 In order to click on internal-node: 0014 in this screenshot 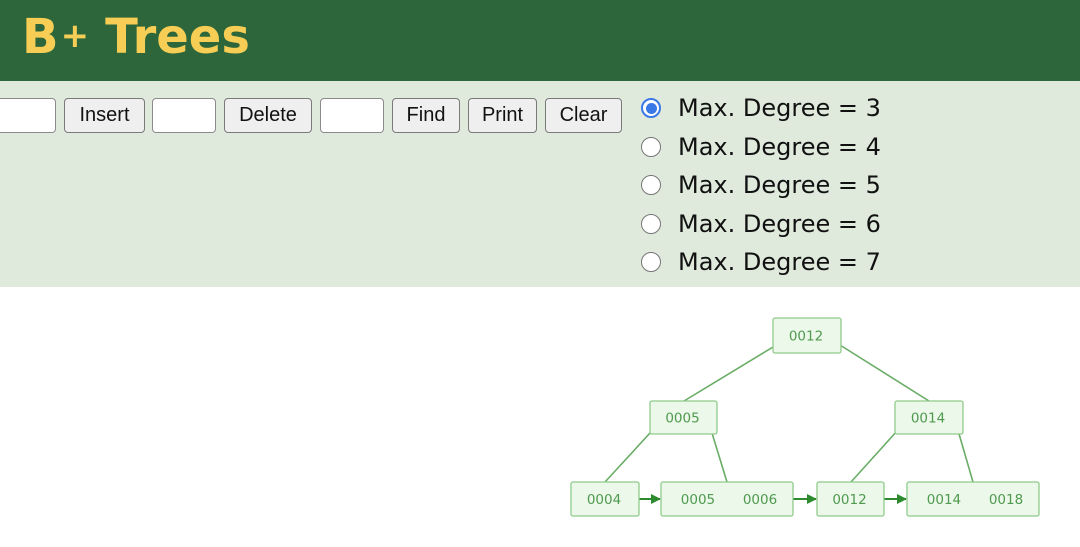, I will do `click(929, 417)`.